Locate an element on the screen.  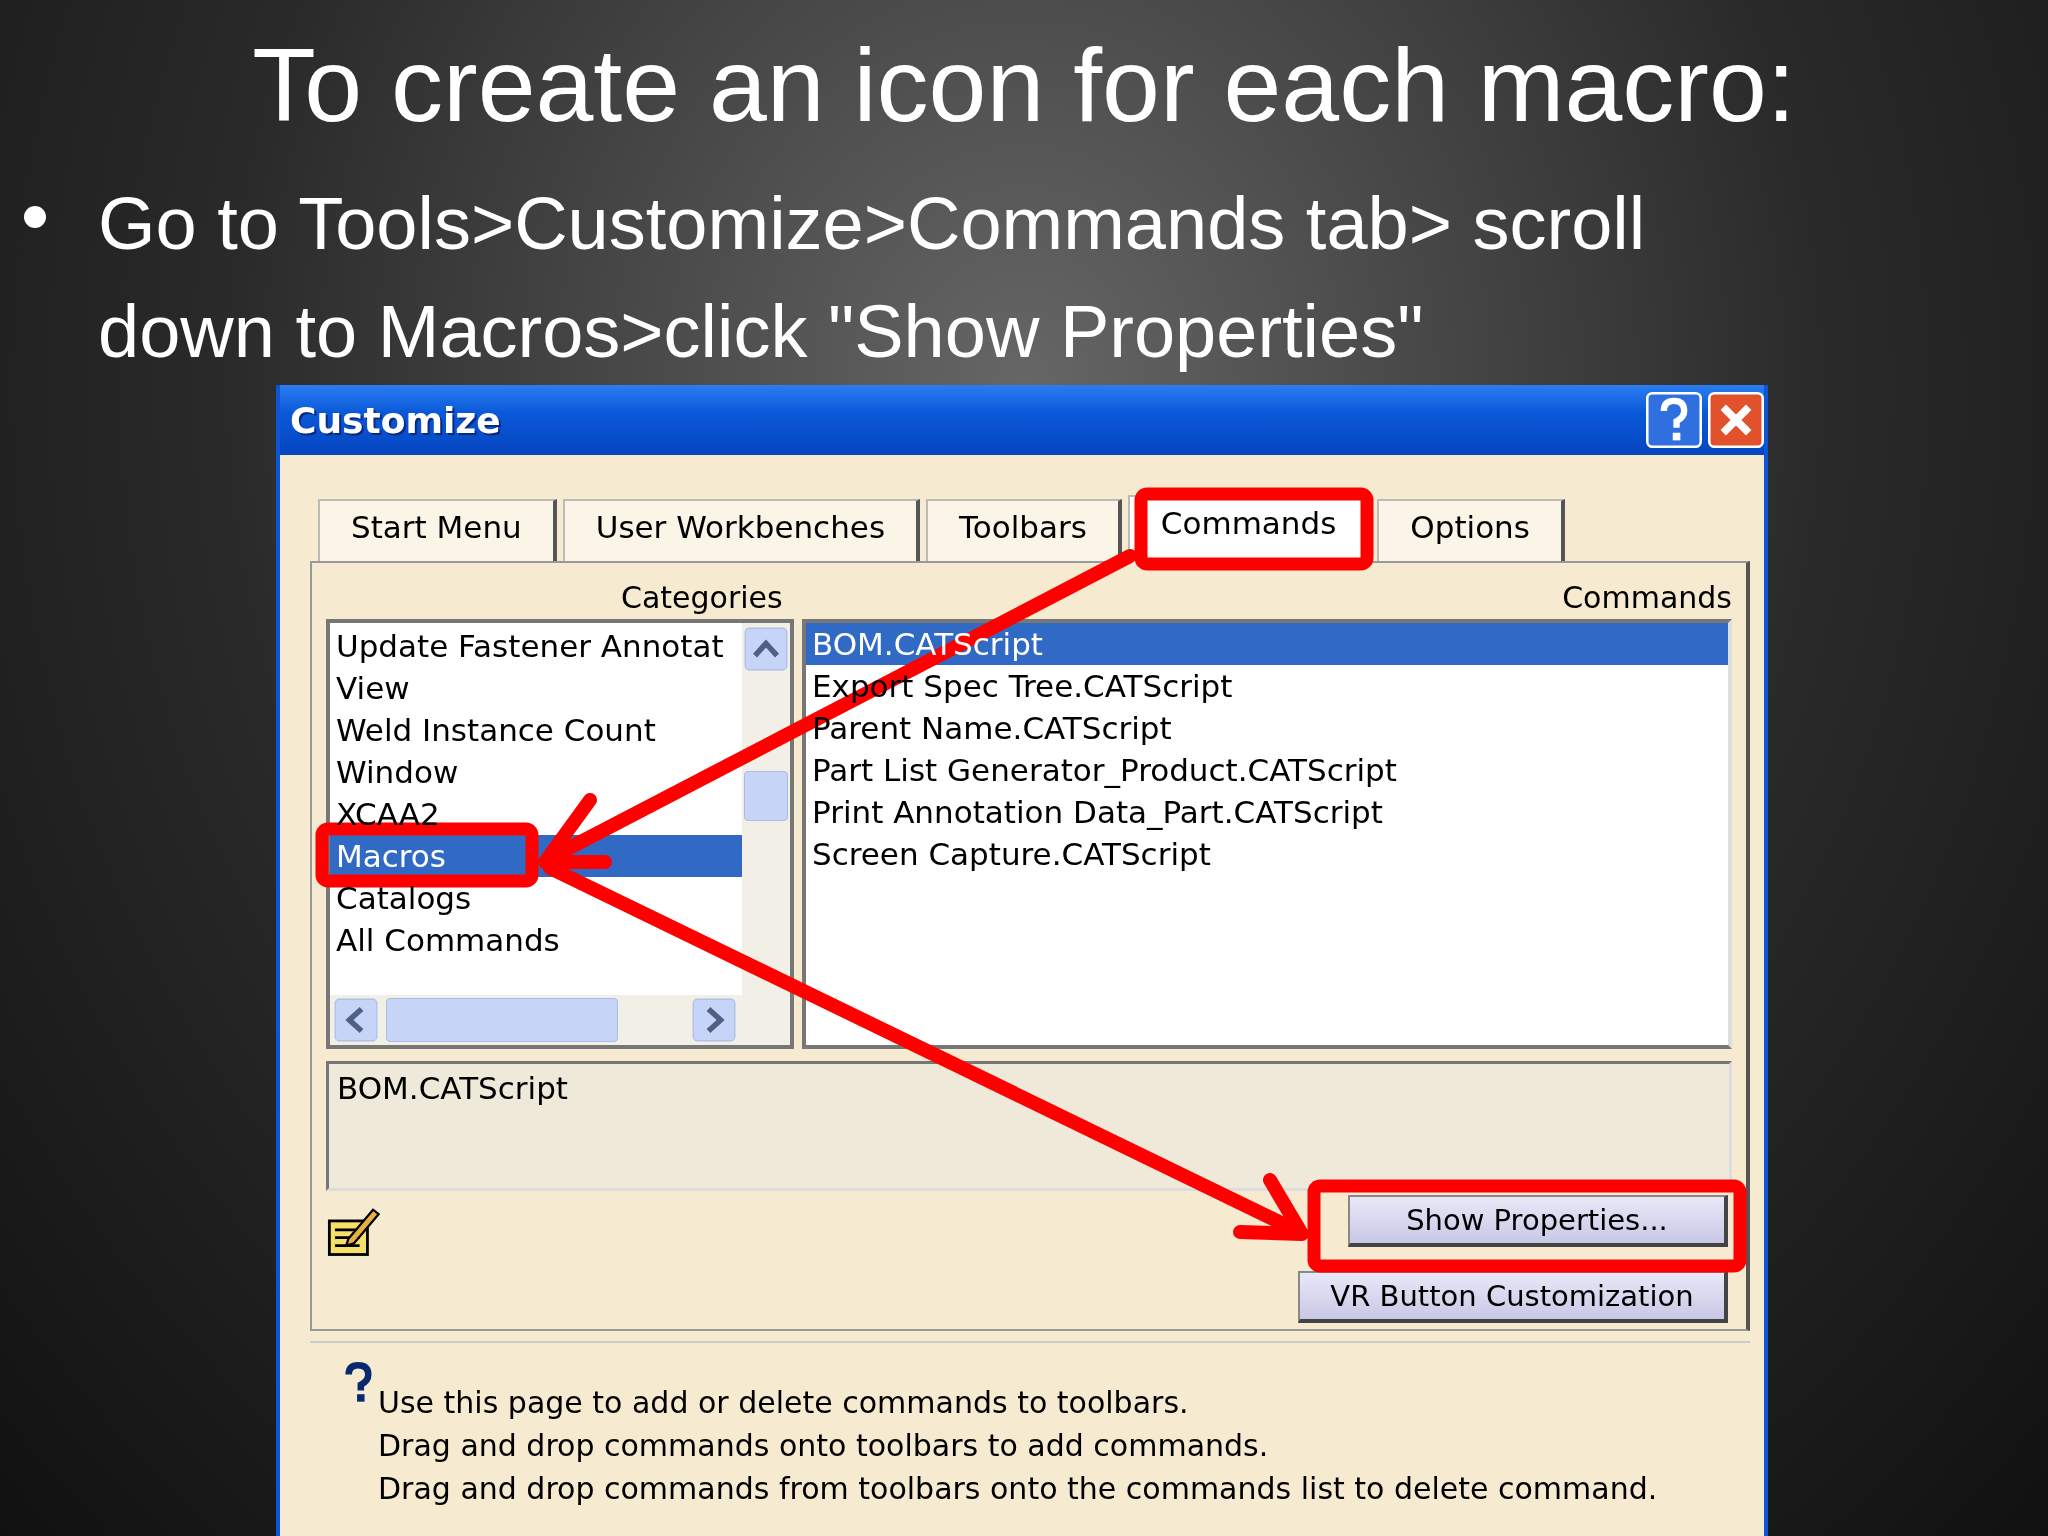
close-button is located at coordinates (1736, 420).